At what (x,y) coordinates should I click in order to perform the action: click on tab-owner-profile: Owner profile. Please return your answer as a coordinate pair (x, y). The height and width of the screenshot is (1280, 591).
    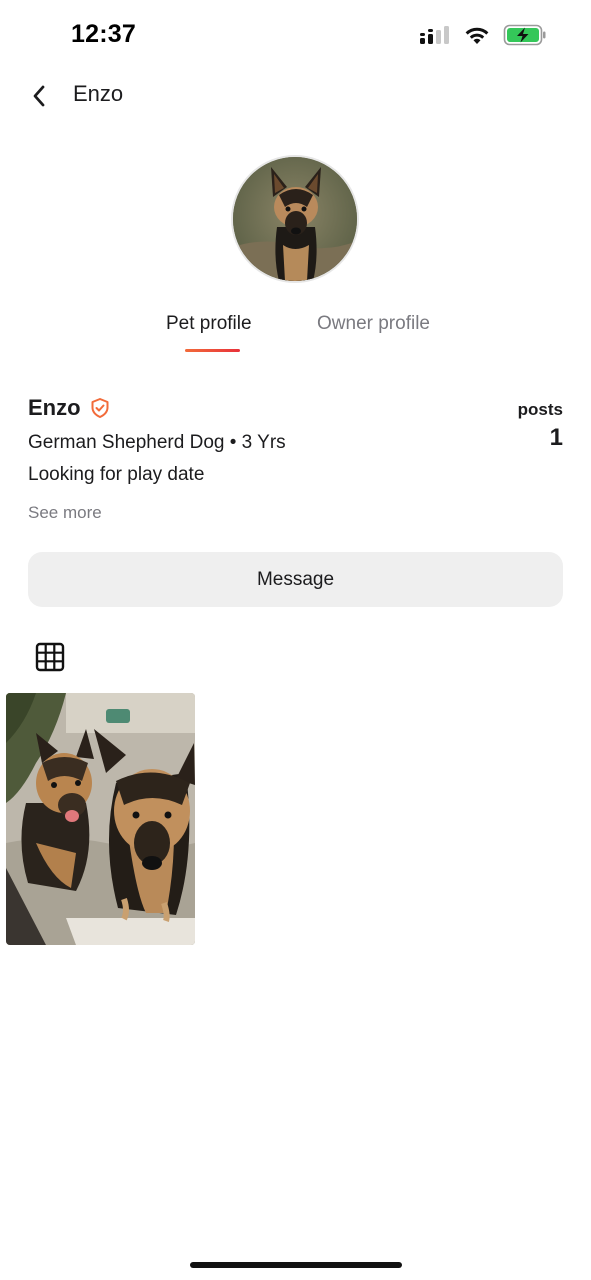
    Looking at the image, I should click on (373, 324).